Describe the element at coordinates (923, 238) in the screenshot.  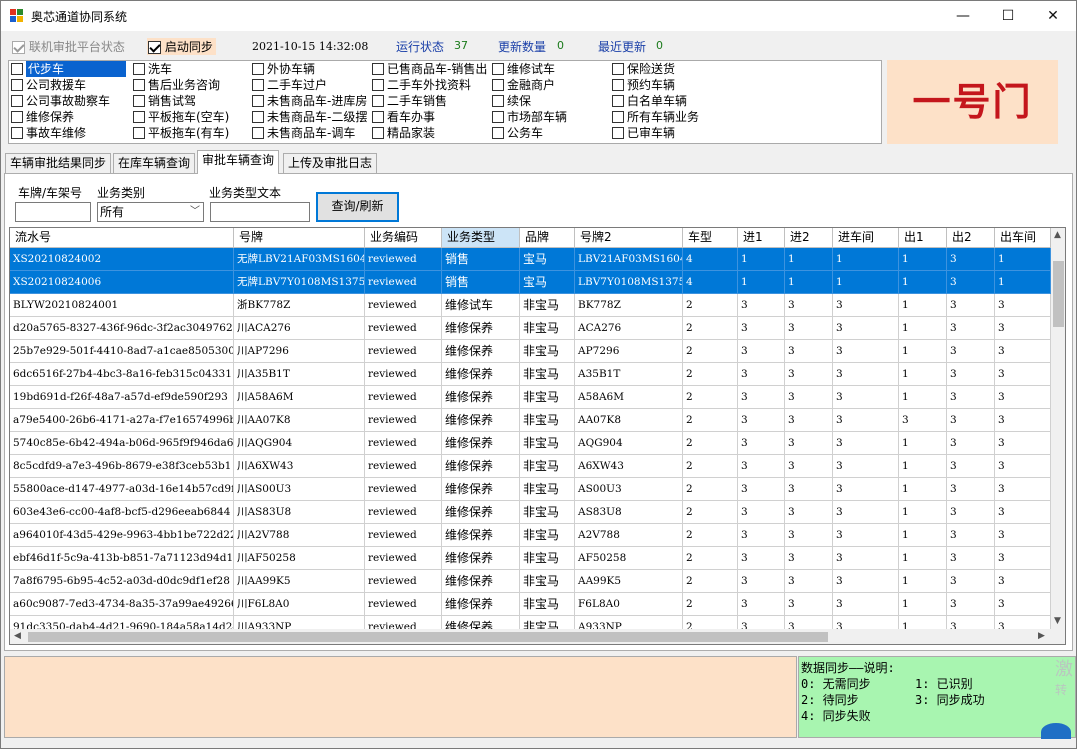
I see `column-header: 出1` at that location.